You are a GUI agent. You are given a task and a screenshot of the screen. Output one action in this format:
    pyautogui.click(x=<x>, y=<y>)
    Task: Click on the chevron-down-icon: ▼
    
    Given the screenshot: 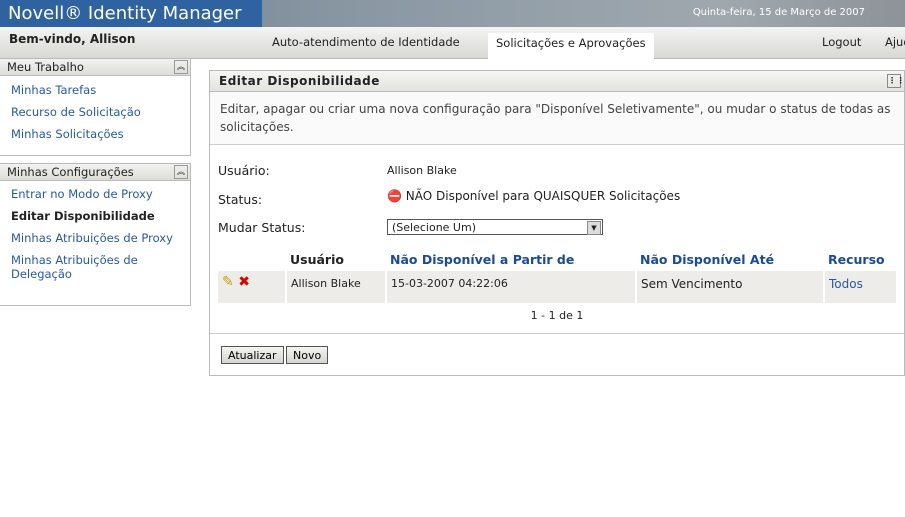 What is the action you would take?
    pyautogui.click(x=594, y=228)
    